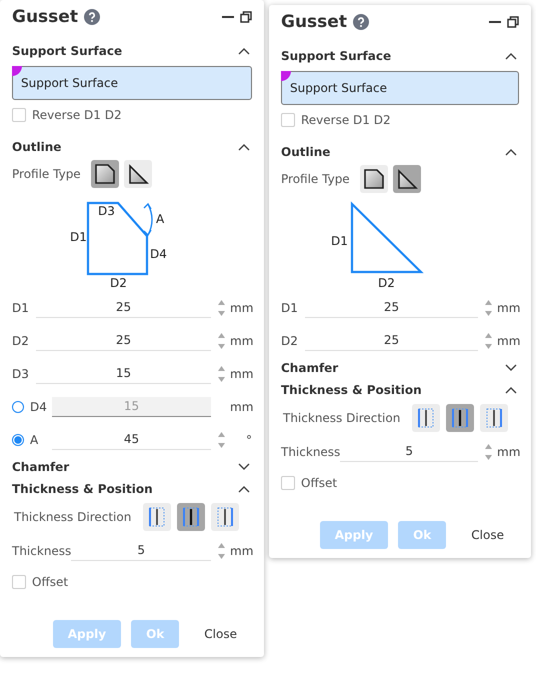  I want to click on field-label: A, so click(35, 439).